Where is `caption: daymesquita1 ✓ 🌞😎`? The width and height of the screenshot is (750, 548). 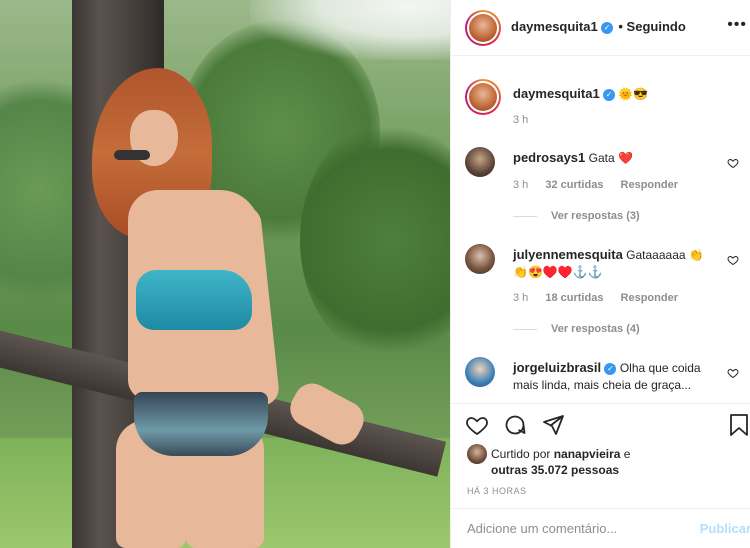 caption: daymesquita1 ✓ 🌞😎 is located at coordinates (580, 94).